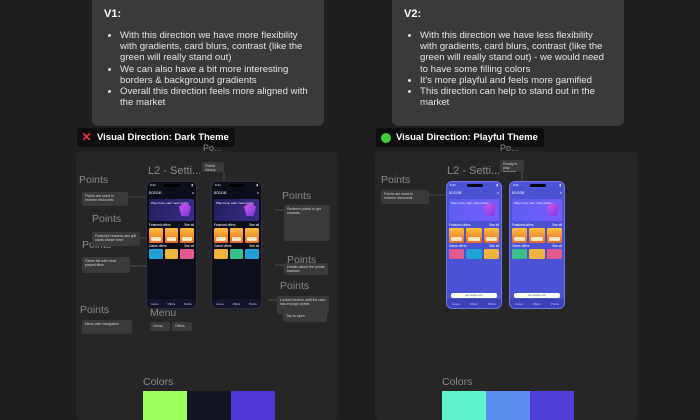  Describe the element at coordinates (306, 269) in the screenshot. I see `annotation-note: Details about the points balance` at that location.